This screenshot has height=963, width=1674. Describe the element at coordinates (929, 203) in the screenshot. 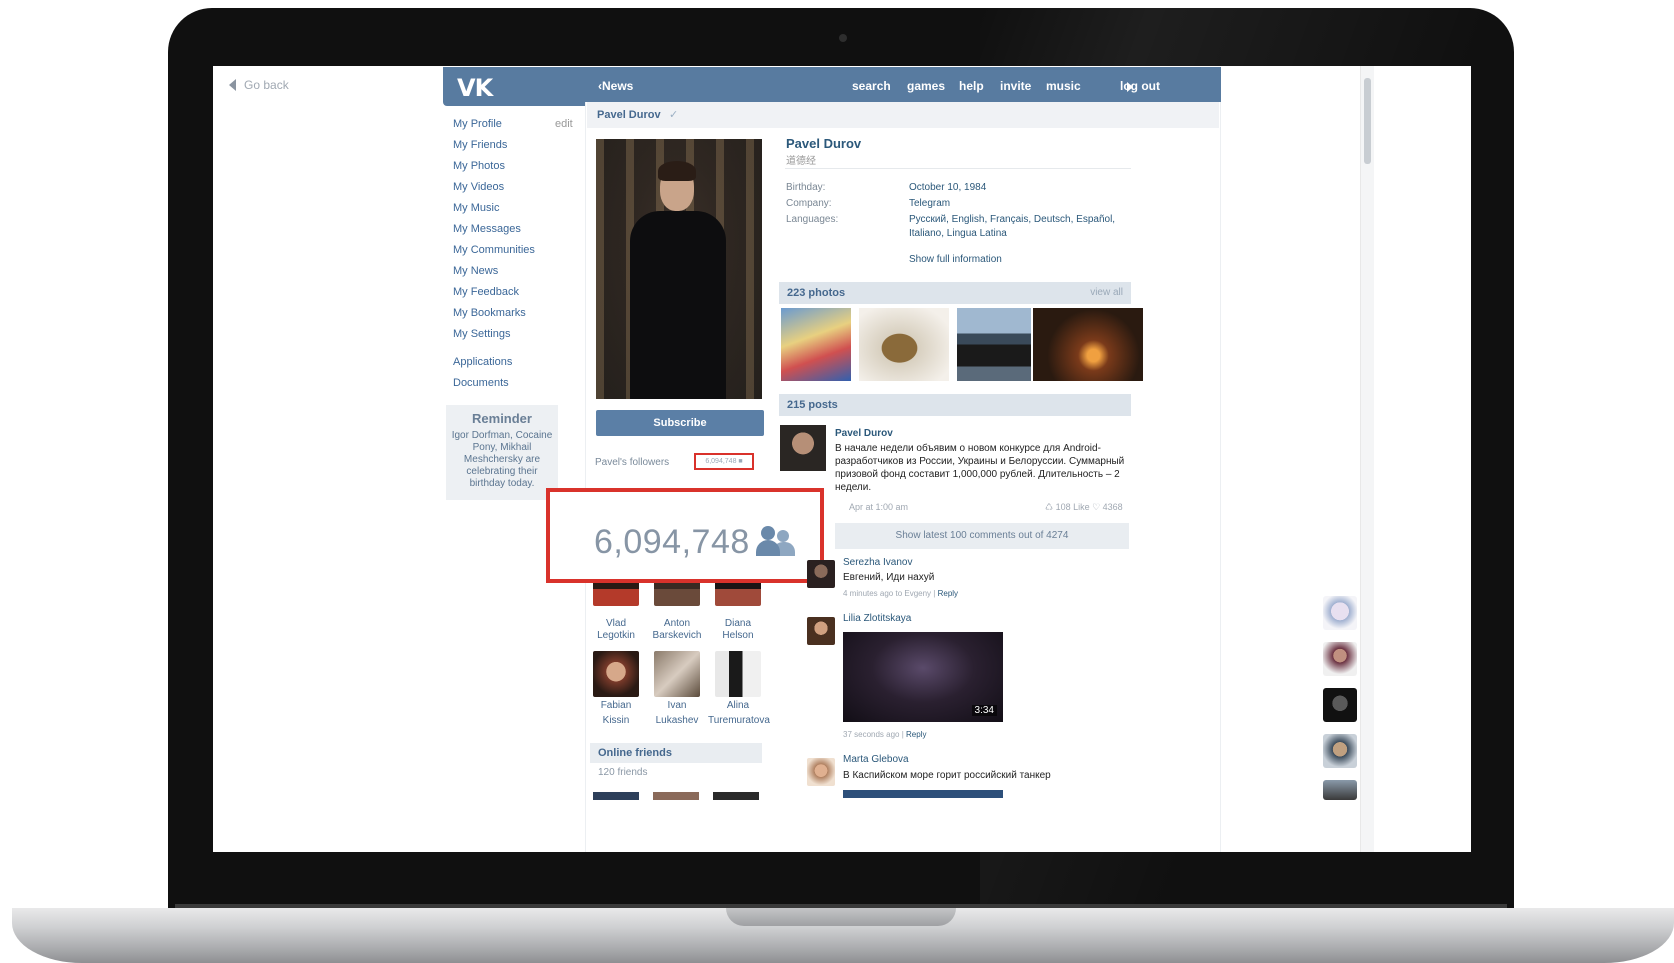

I see `company-value: Telegram` at that location.